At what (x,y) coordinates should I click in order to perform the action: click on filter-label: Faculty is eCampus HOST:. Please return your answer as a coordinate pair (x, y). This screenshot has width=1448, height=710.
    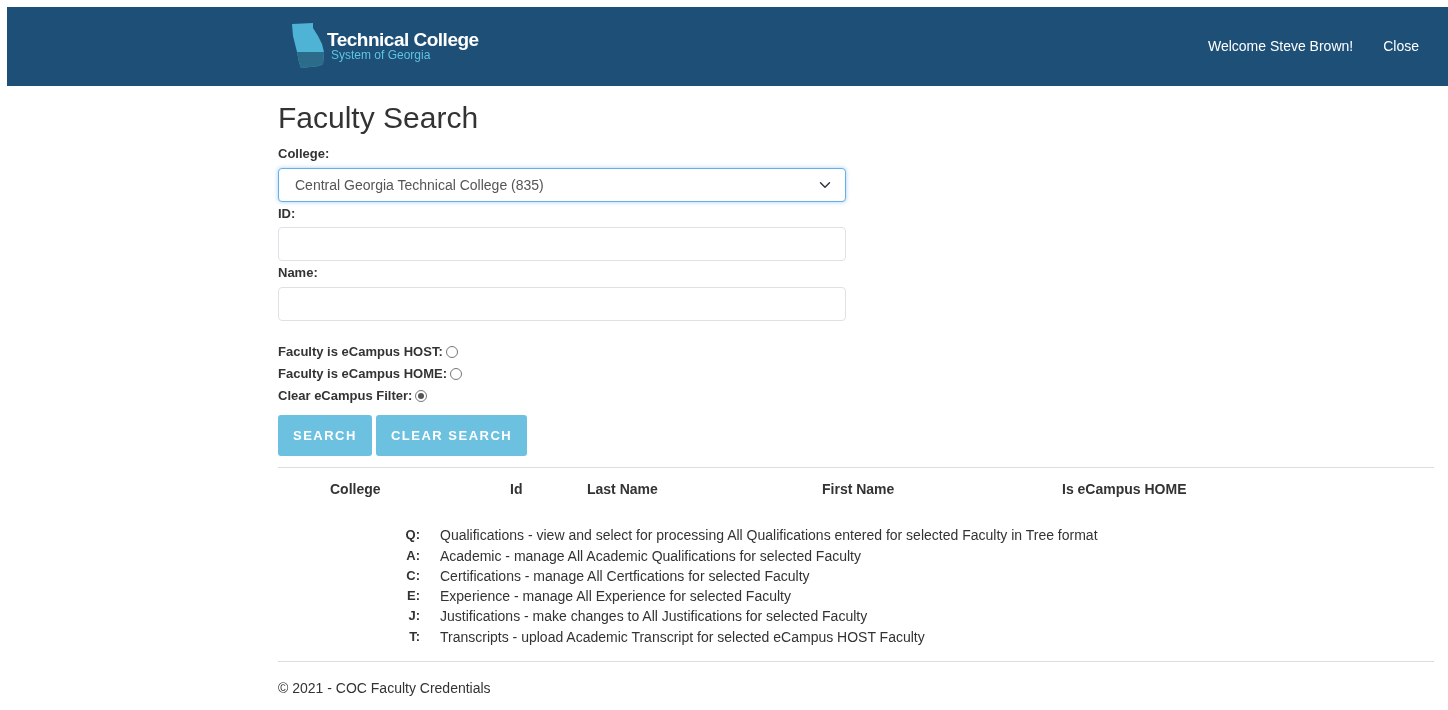
    Looking at the image, I should click on (360, 352).